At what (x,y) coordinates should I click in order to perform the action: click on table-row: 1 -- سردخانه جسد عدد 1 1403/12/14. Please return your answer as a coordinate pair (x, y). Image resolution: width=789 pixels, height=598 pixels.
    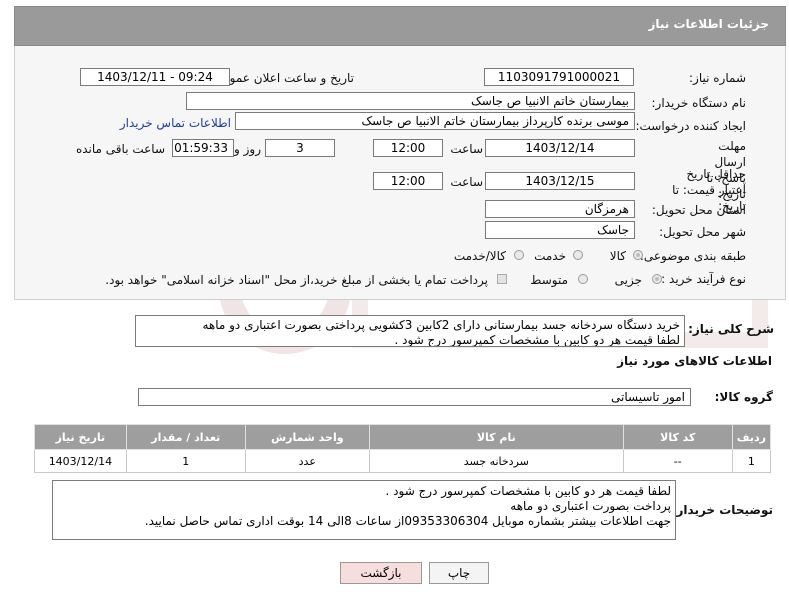
    Looking at the image, I should click on (403, 461).